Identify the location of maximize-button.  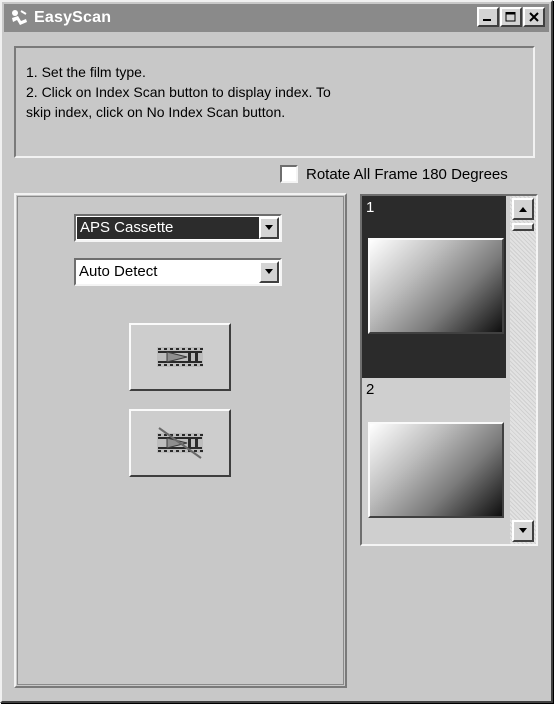
(511, 17).